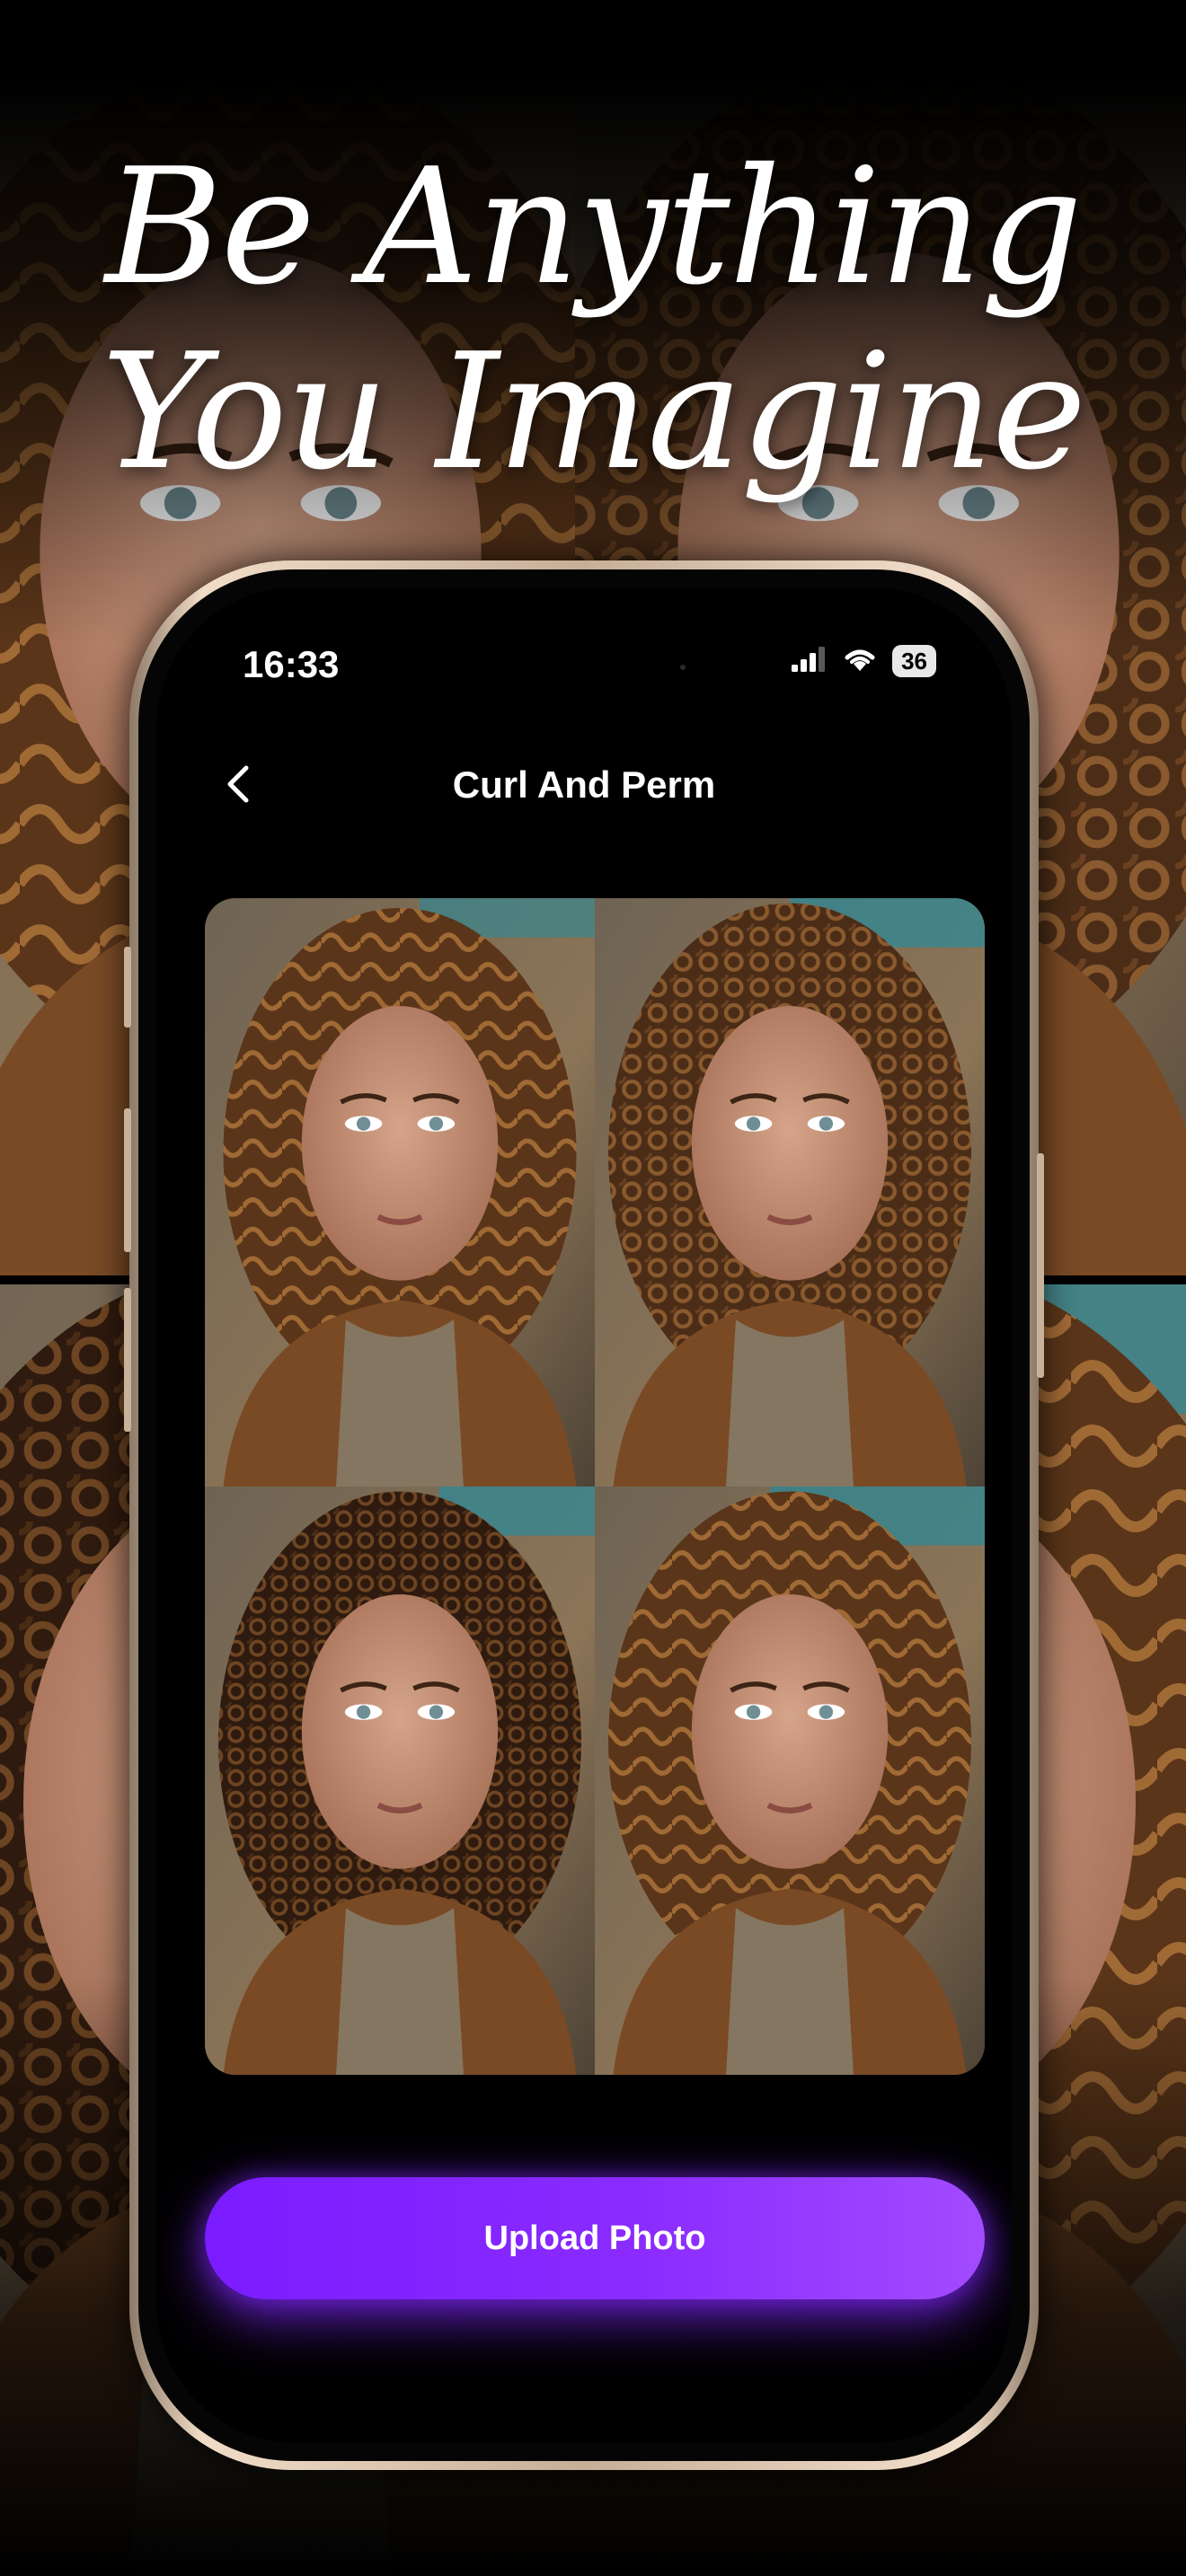  I want to click on promo-headline: Be Anything You Imagine, so click(593, 320).